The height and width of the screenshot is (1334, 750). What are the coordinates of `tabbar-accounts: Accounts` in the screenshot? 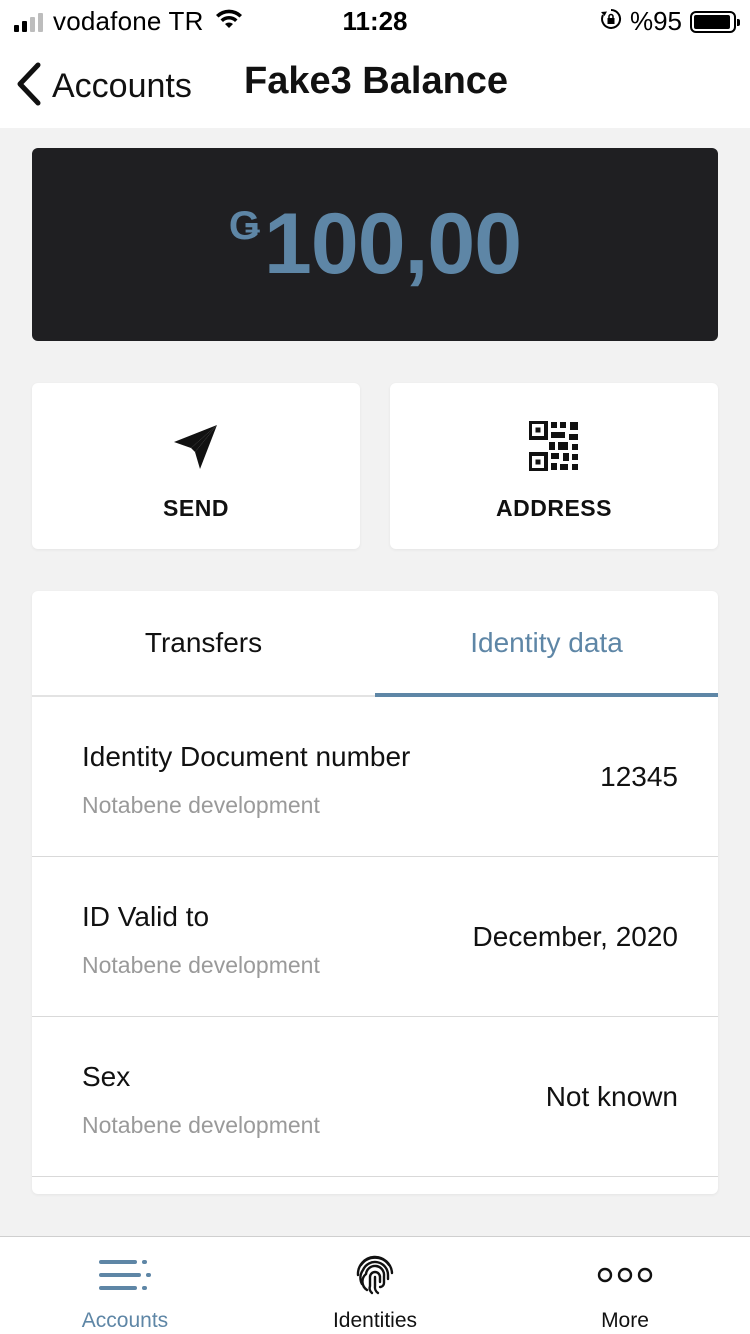 It's located at (125, 1285).